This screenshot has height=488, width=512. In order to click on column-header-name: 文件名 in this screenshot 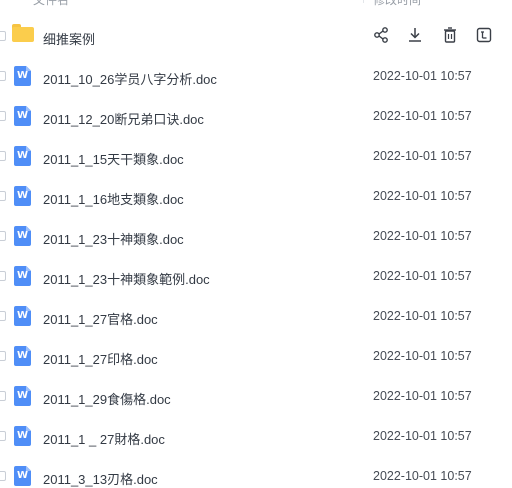, I will do `click(51, 4)`.